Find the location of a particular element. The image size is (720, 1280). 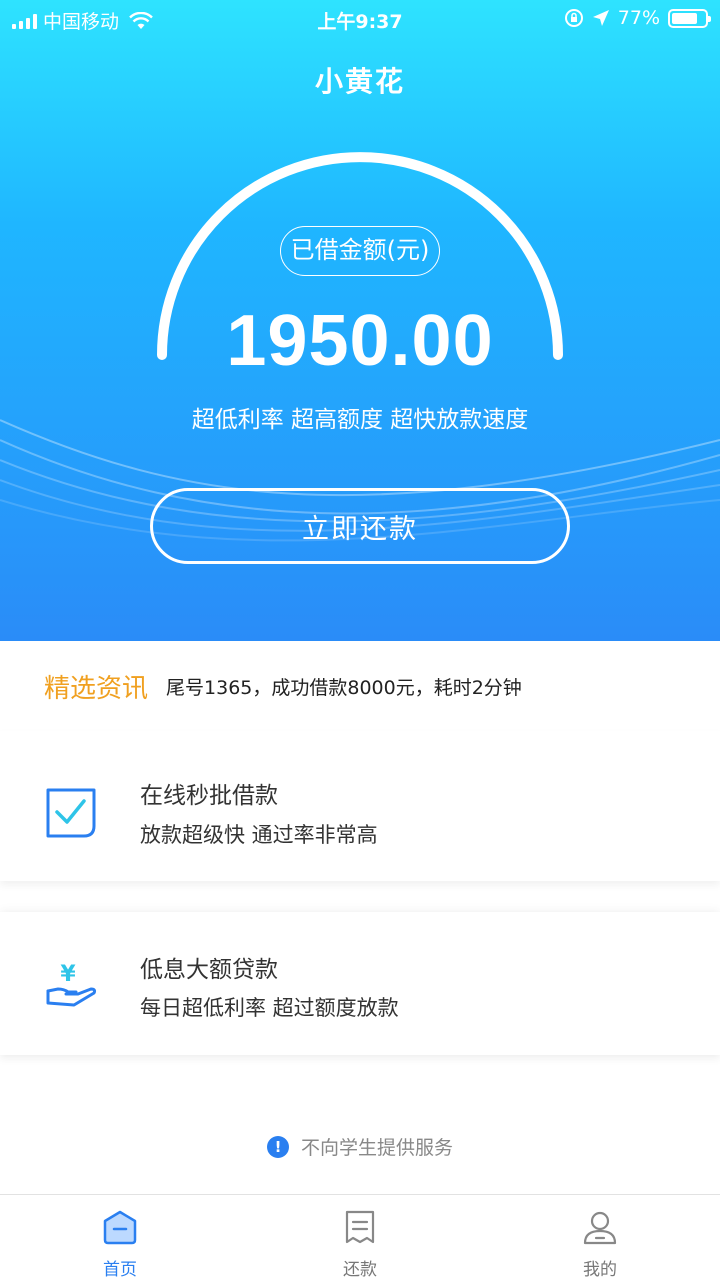

status-bar: 中国移动 上午9:37 77% is located at coordinates (360, 20).